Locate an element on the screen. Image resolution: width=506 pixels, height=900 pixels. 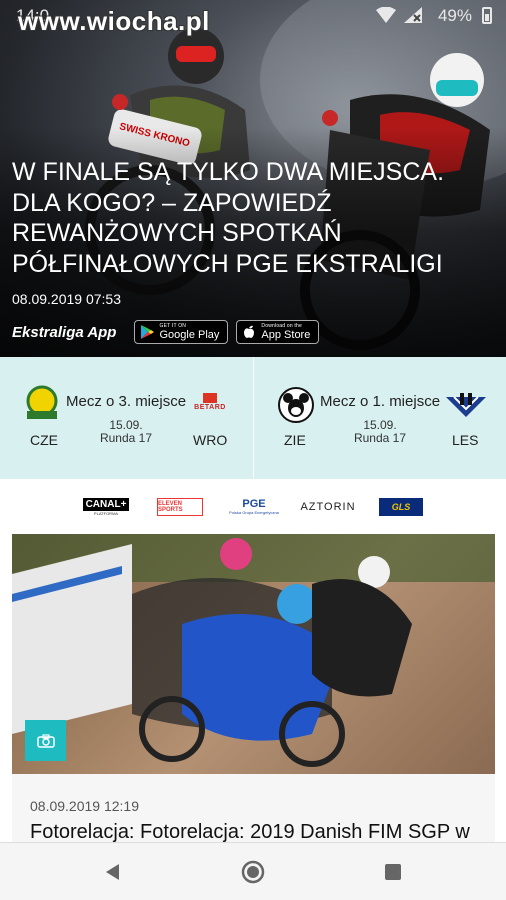
gls-text: GLS is located at coordinates (401, 507).